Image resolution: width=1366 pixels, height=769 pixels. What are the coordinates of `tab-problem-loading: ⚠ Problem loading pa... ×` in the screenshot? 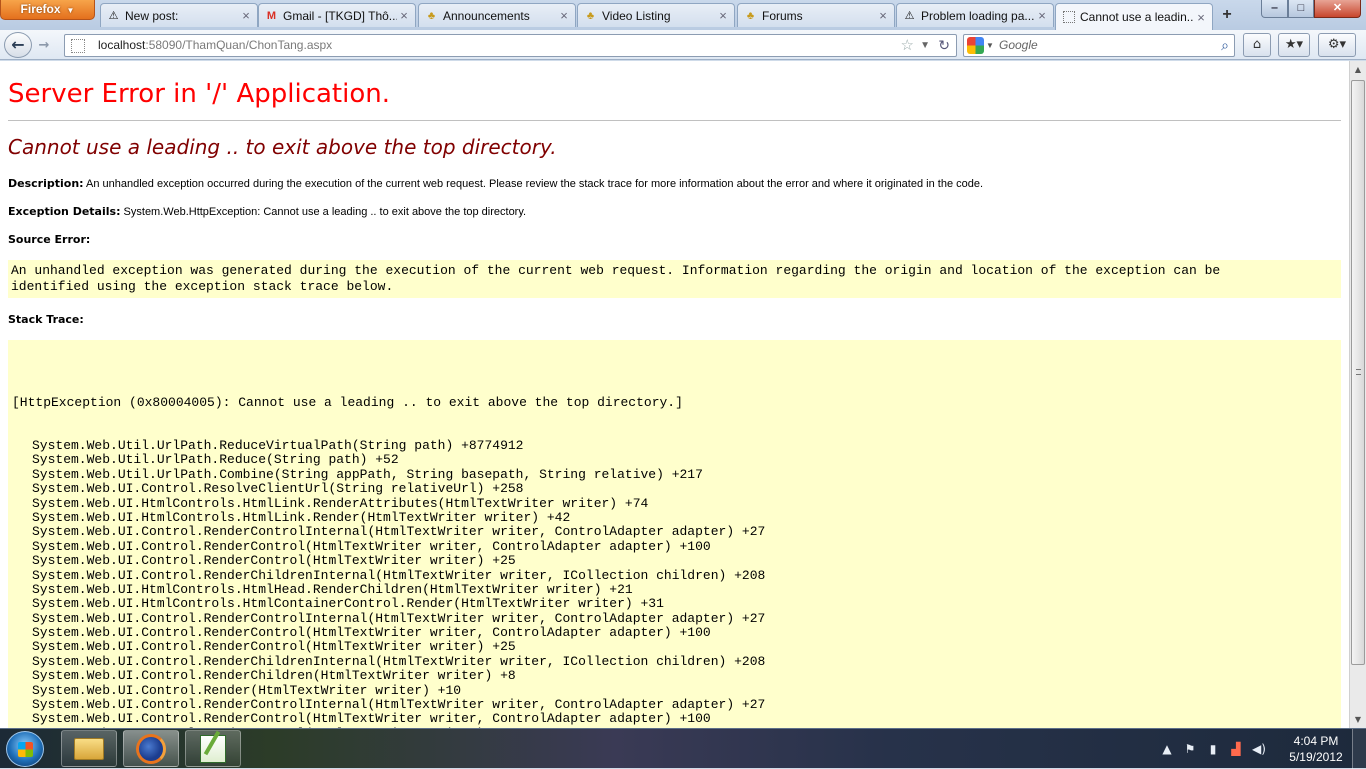 It's located at (975, 15).